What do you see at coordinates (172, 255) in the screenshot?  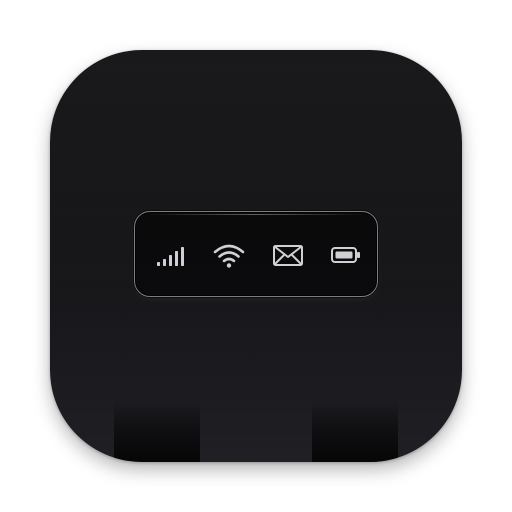 I see `signal-strength-icon` at bounding box center [172, 255].